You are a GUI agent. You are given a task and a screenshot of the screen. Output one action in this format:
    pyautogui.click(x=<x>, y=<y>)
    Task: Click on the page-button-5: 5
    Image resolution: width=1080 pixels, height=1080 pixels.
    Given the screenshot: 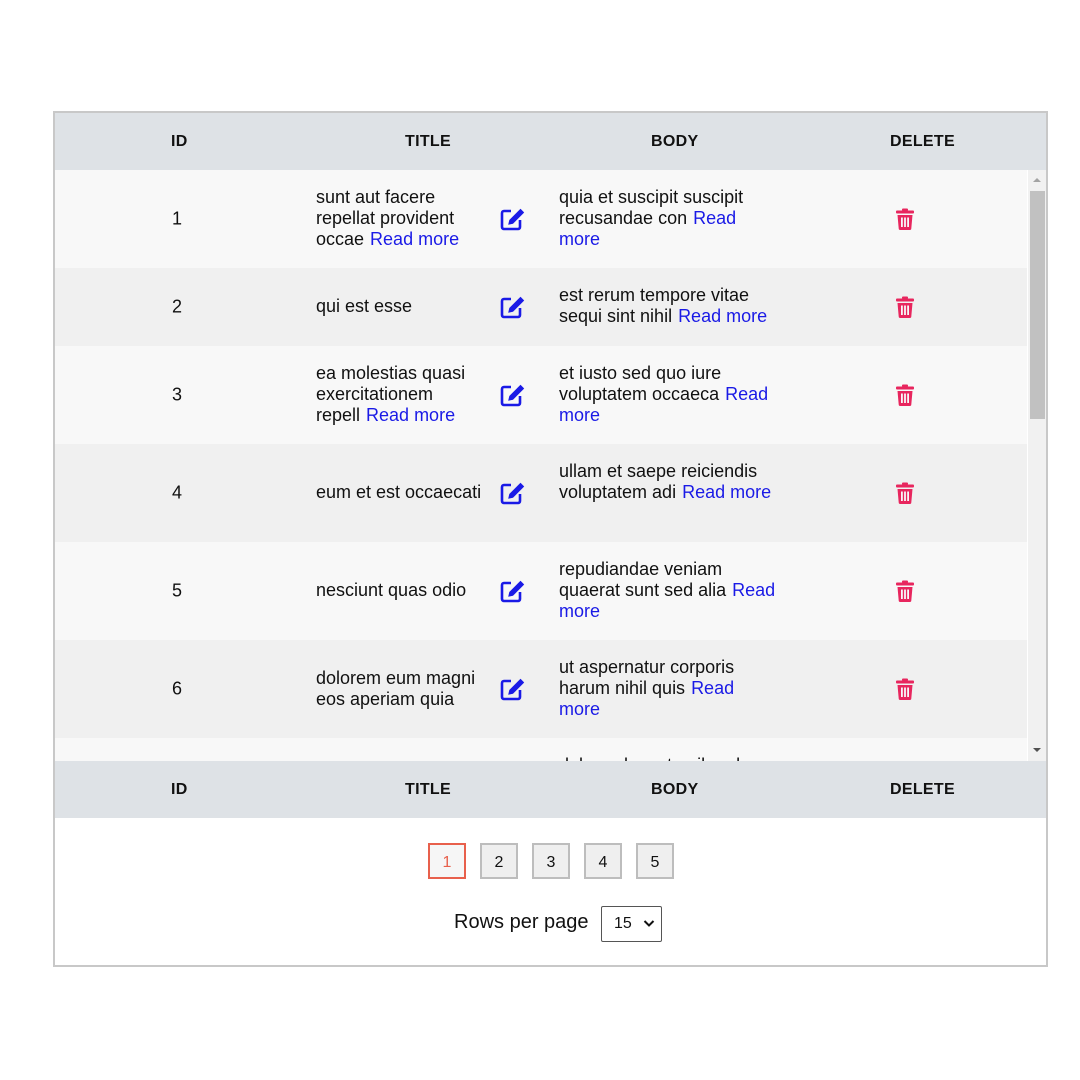 What is the action you would take?
    pyautogui.click(x=655, y=861)
    